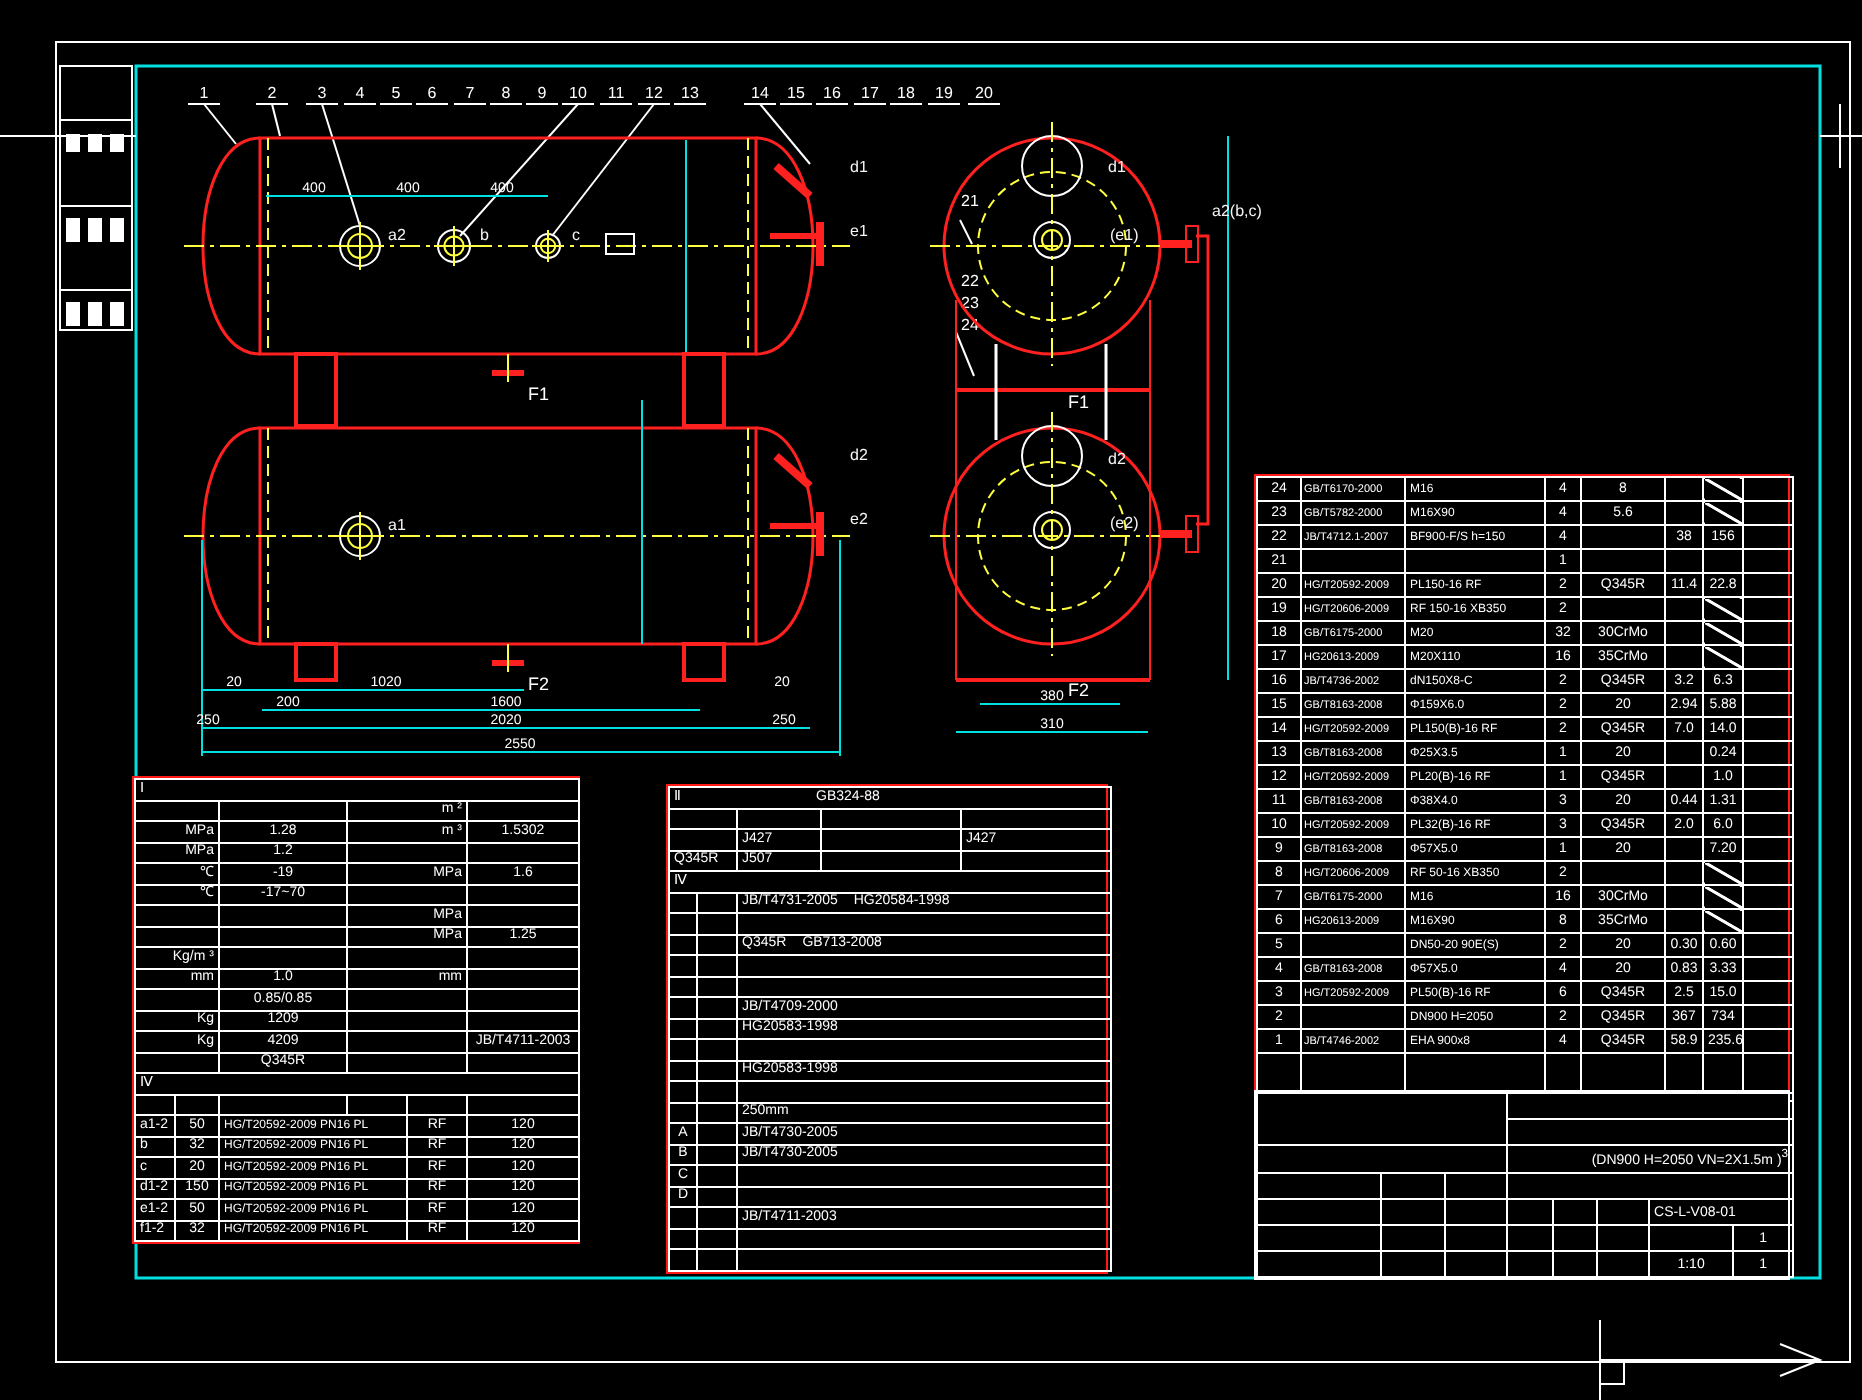 This screenshot has height=1400, width=1862. Describe the element at coordinates (397, 235) in the screenshot. I see `nozzle-label: a2` at that location.